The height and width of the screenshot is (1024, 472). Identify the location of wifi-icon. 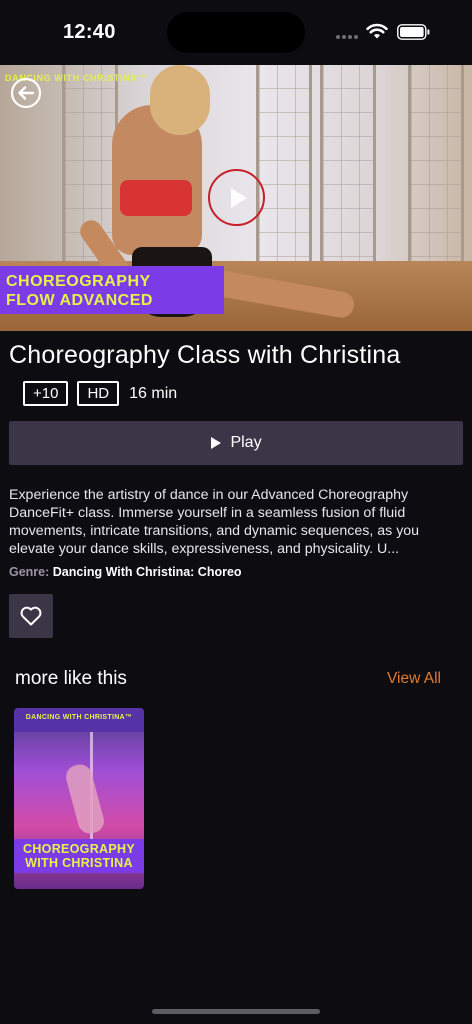
(377, 31).